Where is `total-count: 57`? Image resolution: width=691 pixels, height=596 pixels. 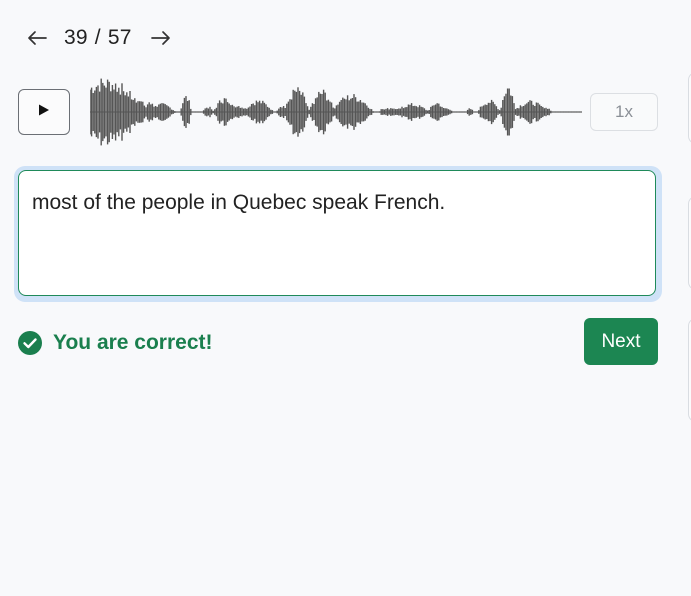 total-count: 57 is located at coordinates (119, 37).